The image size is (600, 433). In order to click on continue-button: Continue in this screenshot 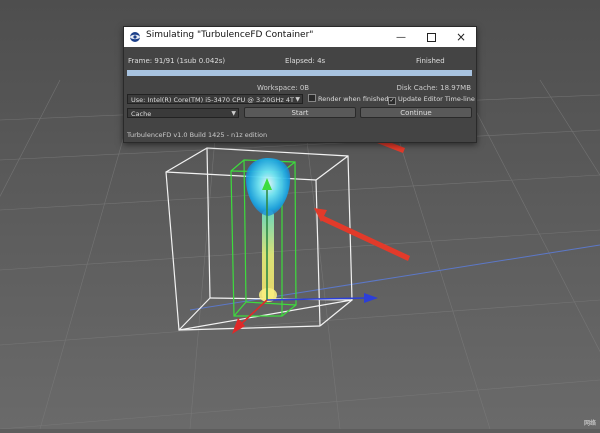, I will do `click(416, 112)`.